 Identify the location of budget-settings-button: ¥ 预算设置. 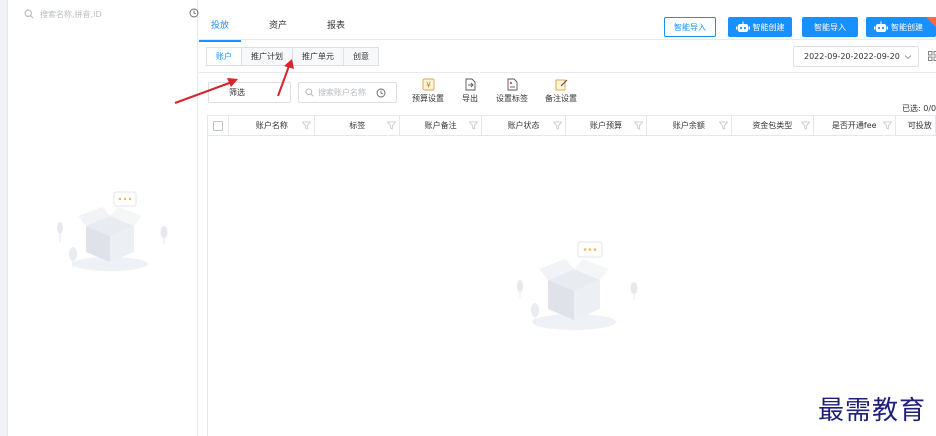
(428, 91).